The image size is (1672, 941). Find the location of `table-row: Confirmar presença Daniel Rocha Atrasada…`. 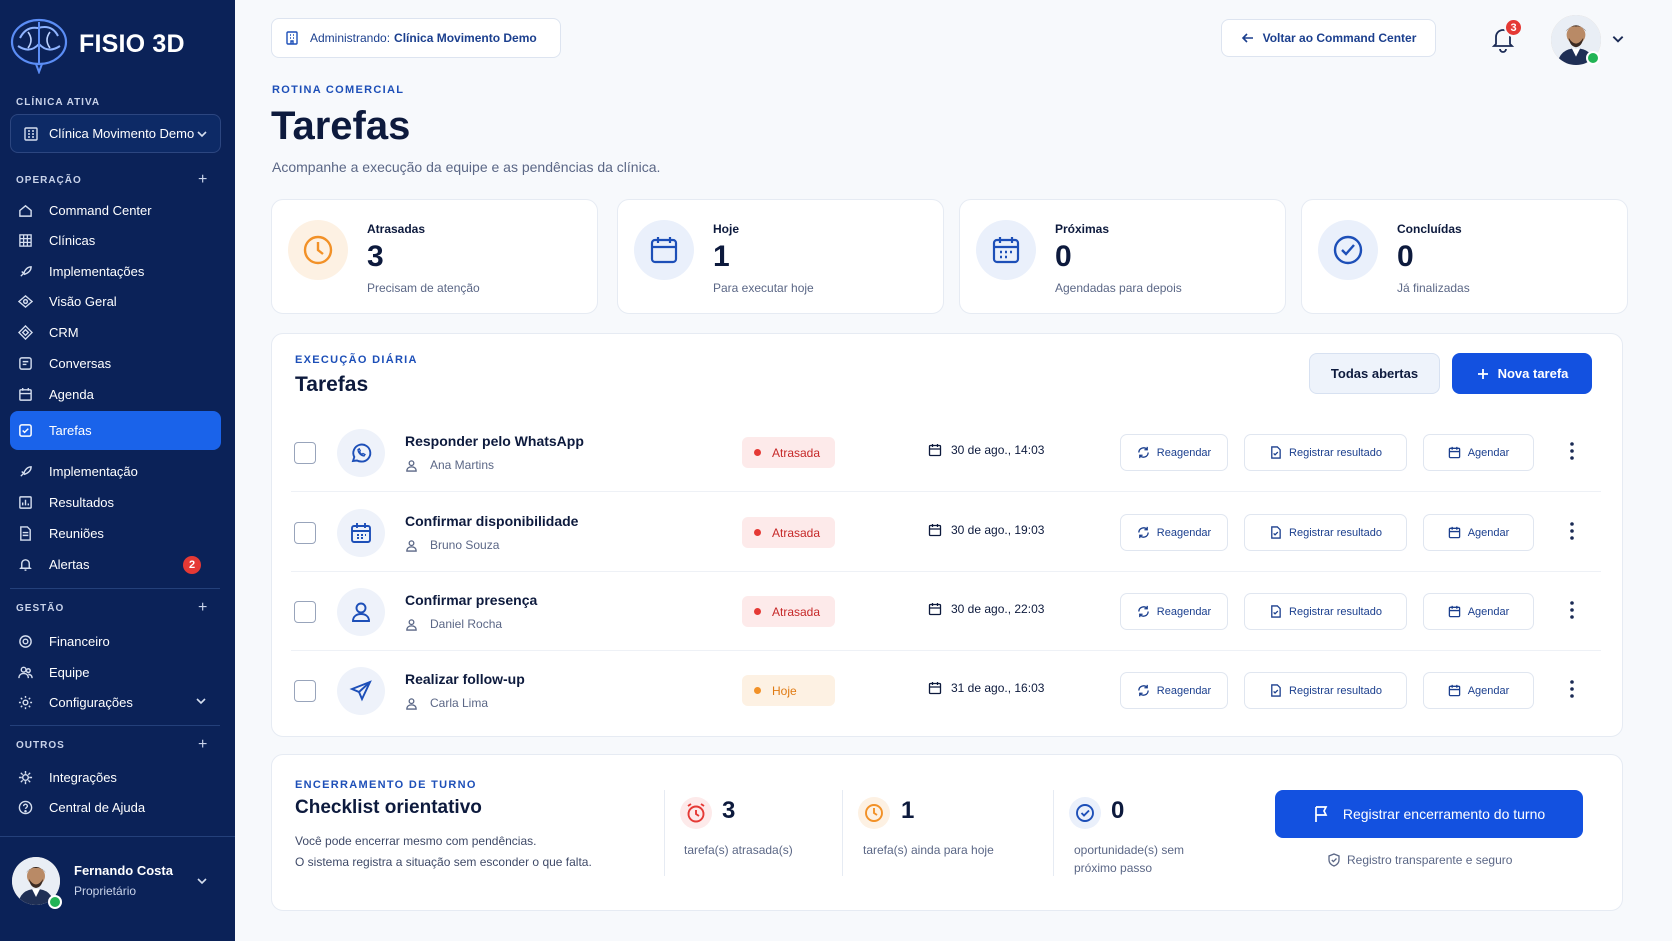

table-row: Confirmar presença Daniel Rocha Atrasada… is located at coordinates (936, 611).